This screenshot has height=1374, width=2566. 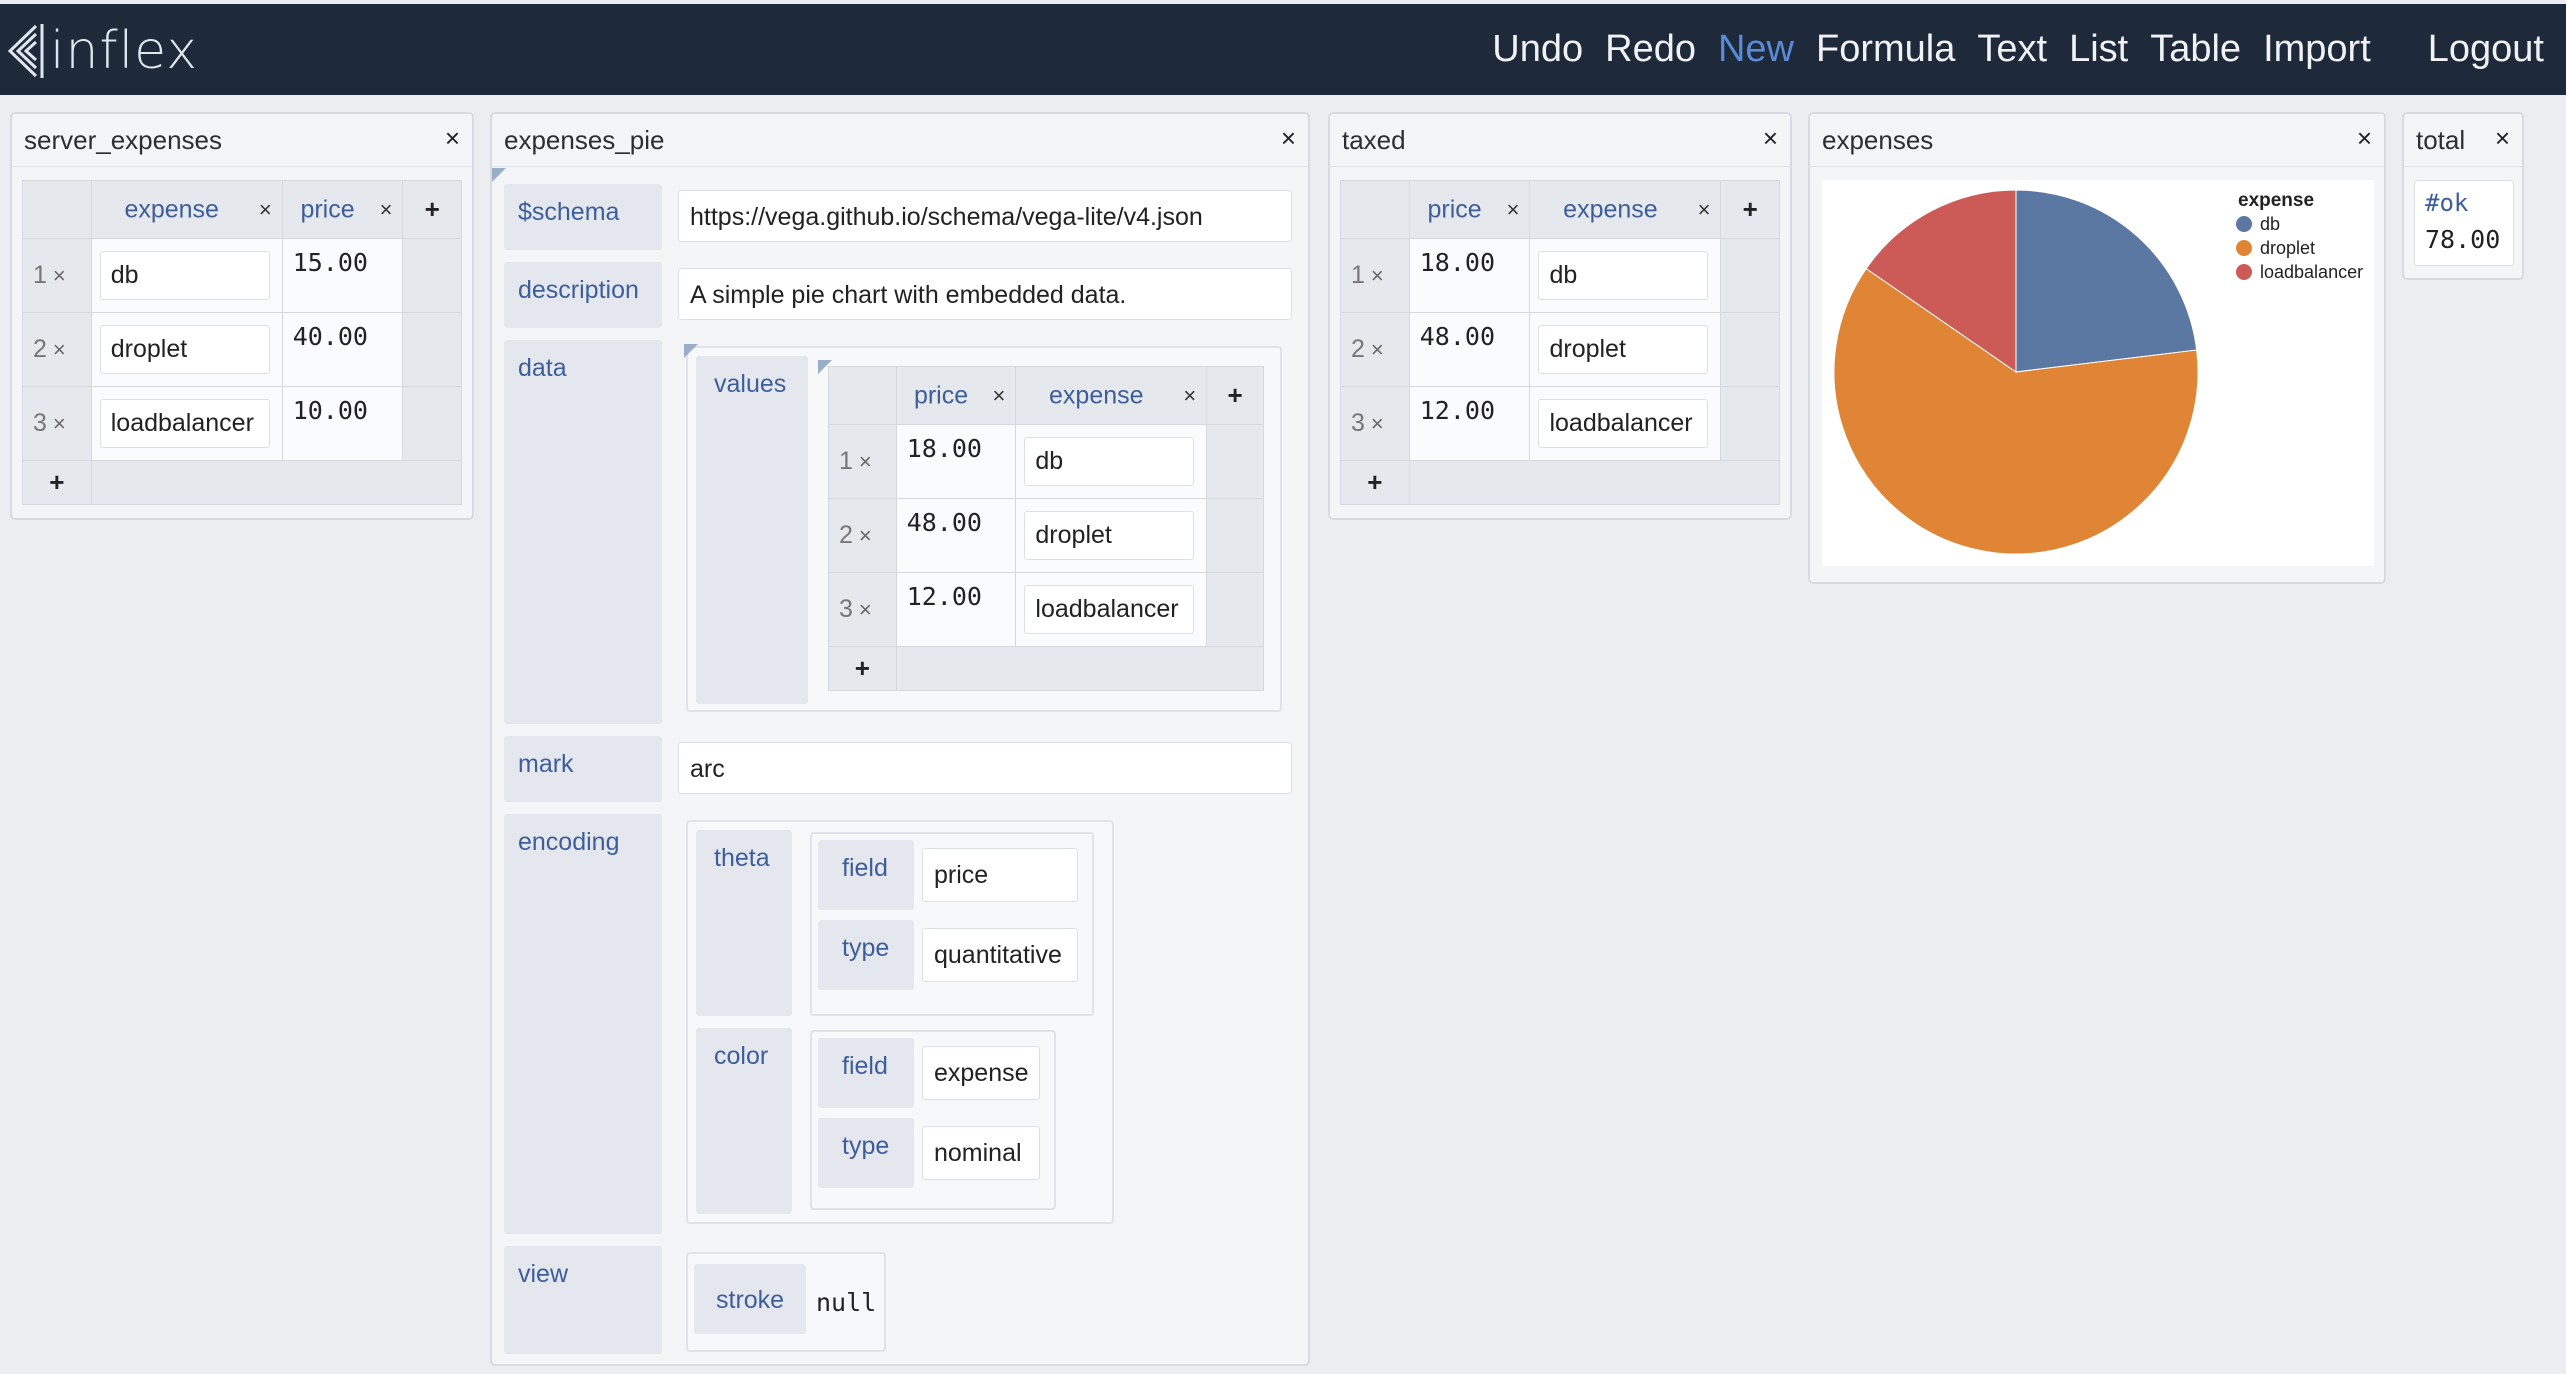 I want to click on row-number: 3 ×, so click(x=57, y=423).